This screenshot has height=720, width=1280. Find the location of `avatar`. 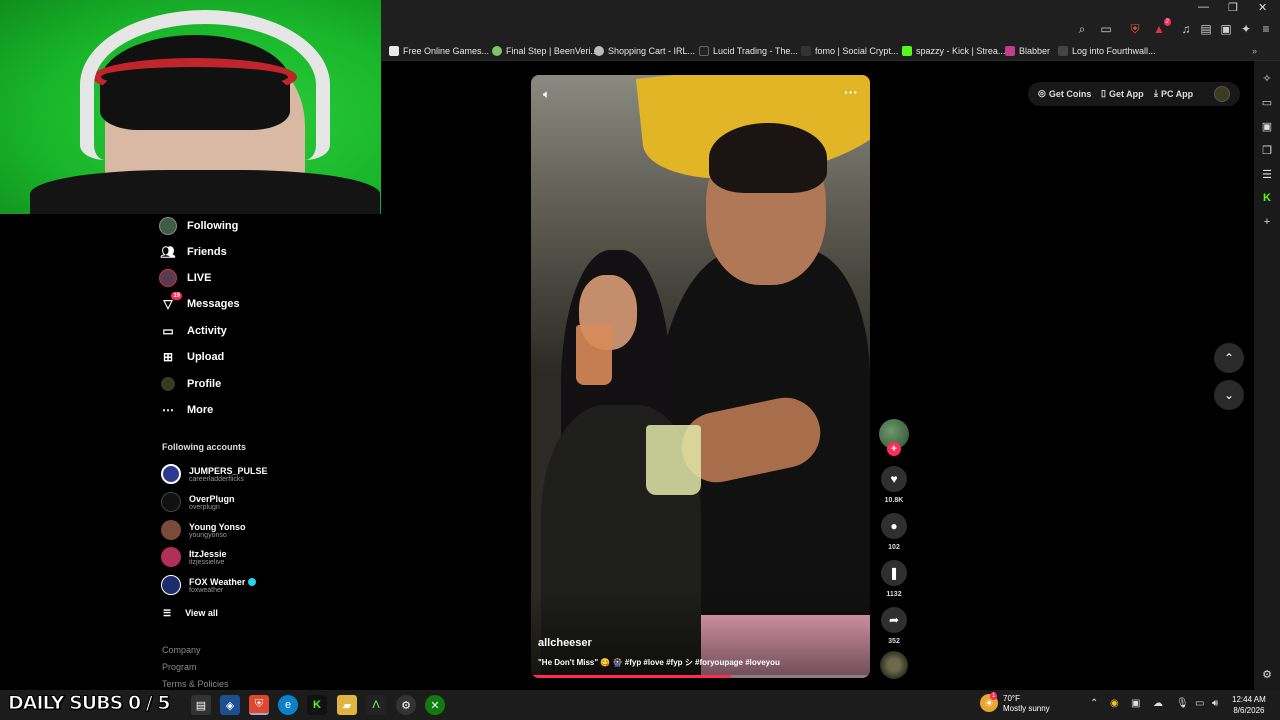

avatar is located at coordinates (171, 585).